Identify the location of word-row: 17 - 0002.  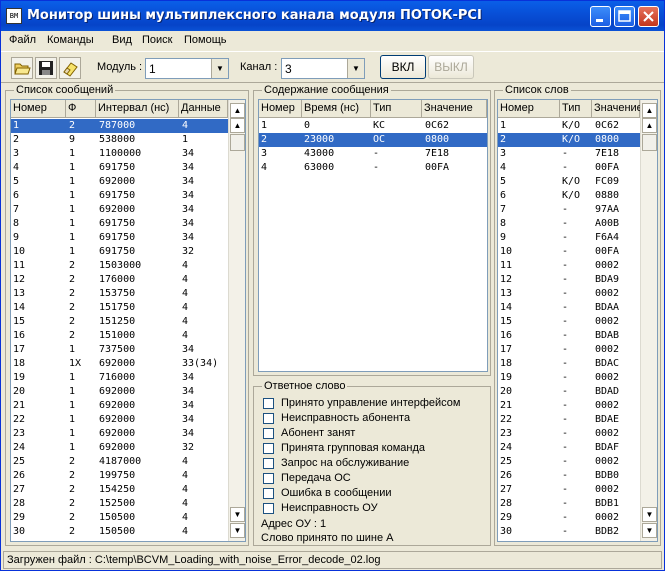
(569, 350).